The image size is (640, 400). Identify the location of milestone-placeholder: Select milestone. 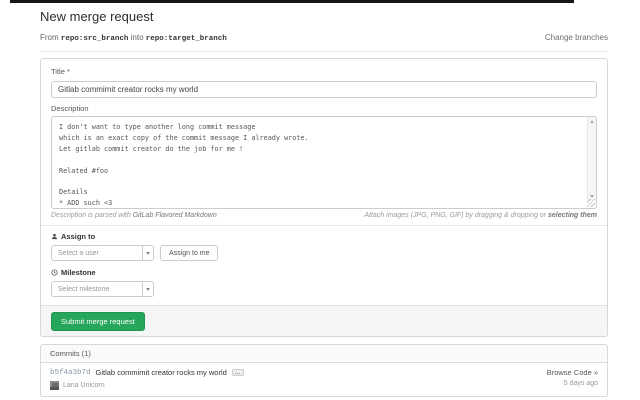
(84, 289).